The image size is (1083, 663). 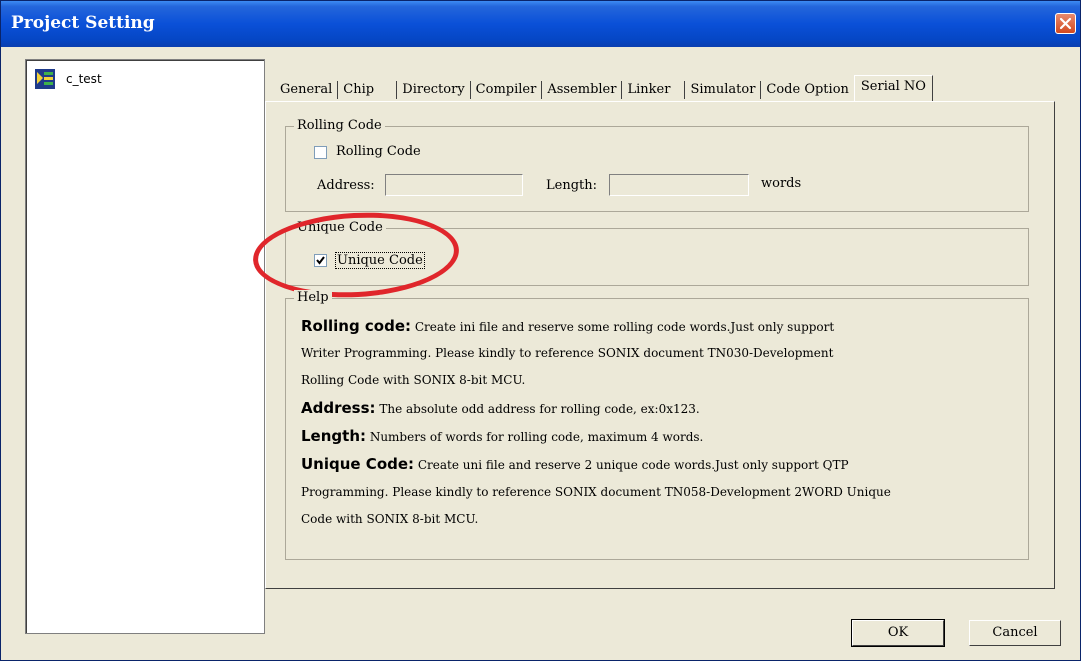 I want to click on title-bar: Project Setting, so click(x=540, y=24).